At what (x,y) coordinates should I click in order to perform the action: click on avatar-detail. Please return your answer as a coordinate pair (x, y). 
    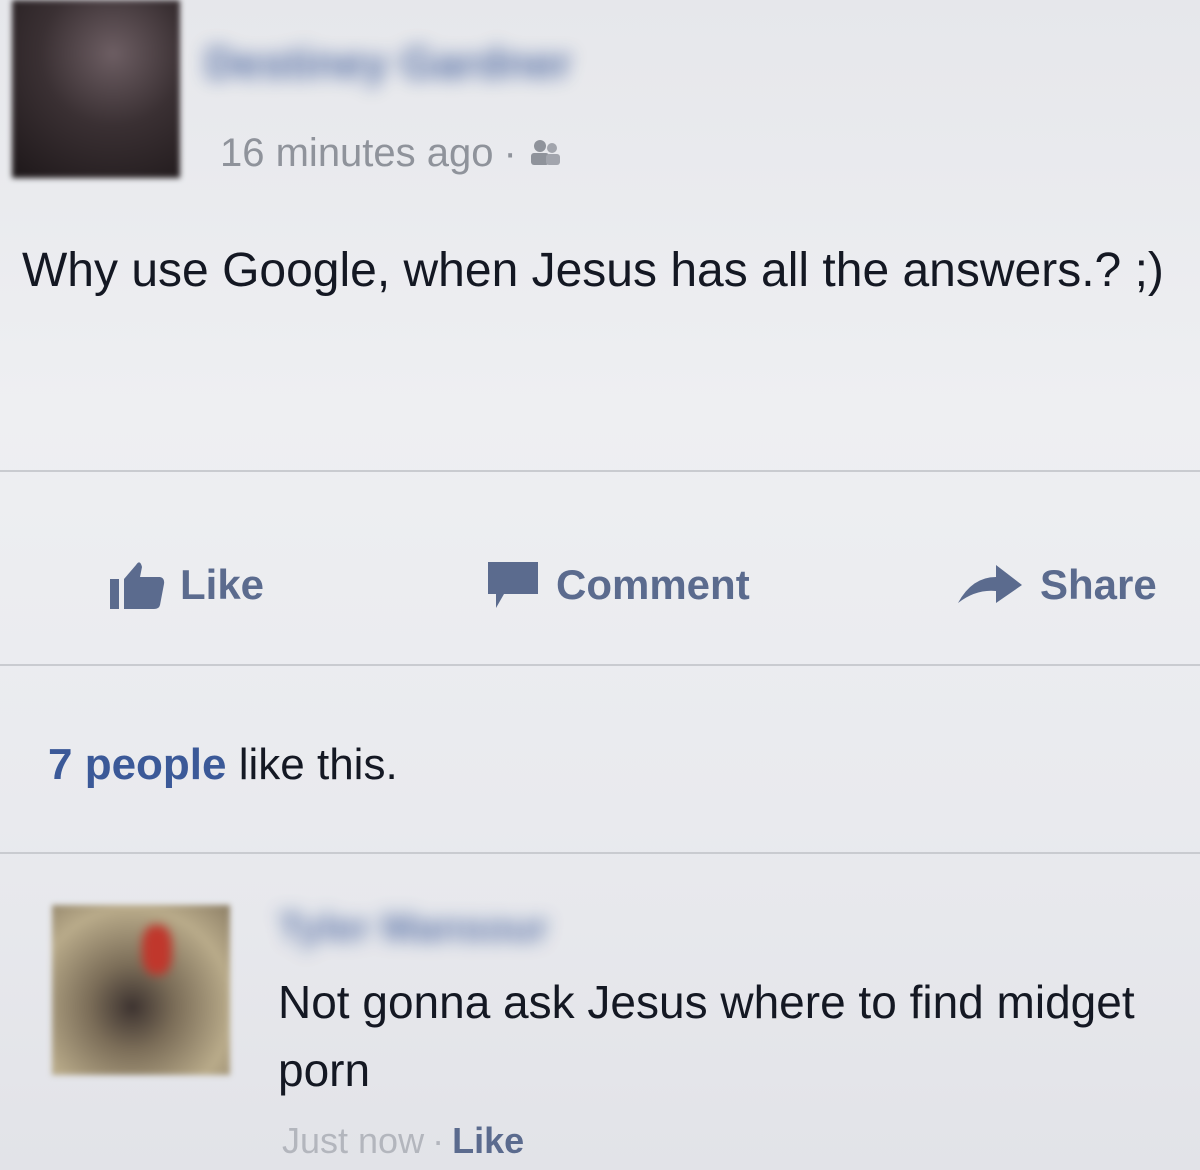
    Looking at the image, I should click on (157, 950).